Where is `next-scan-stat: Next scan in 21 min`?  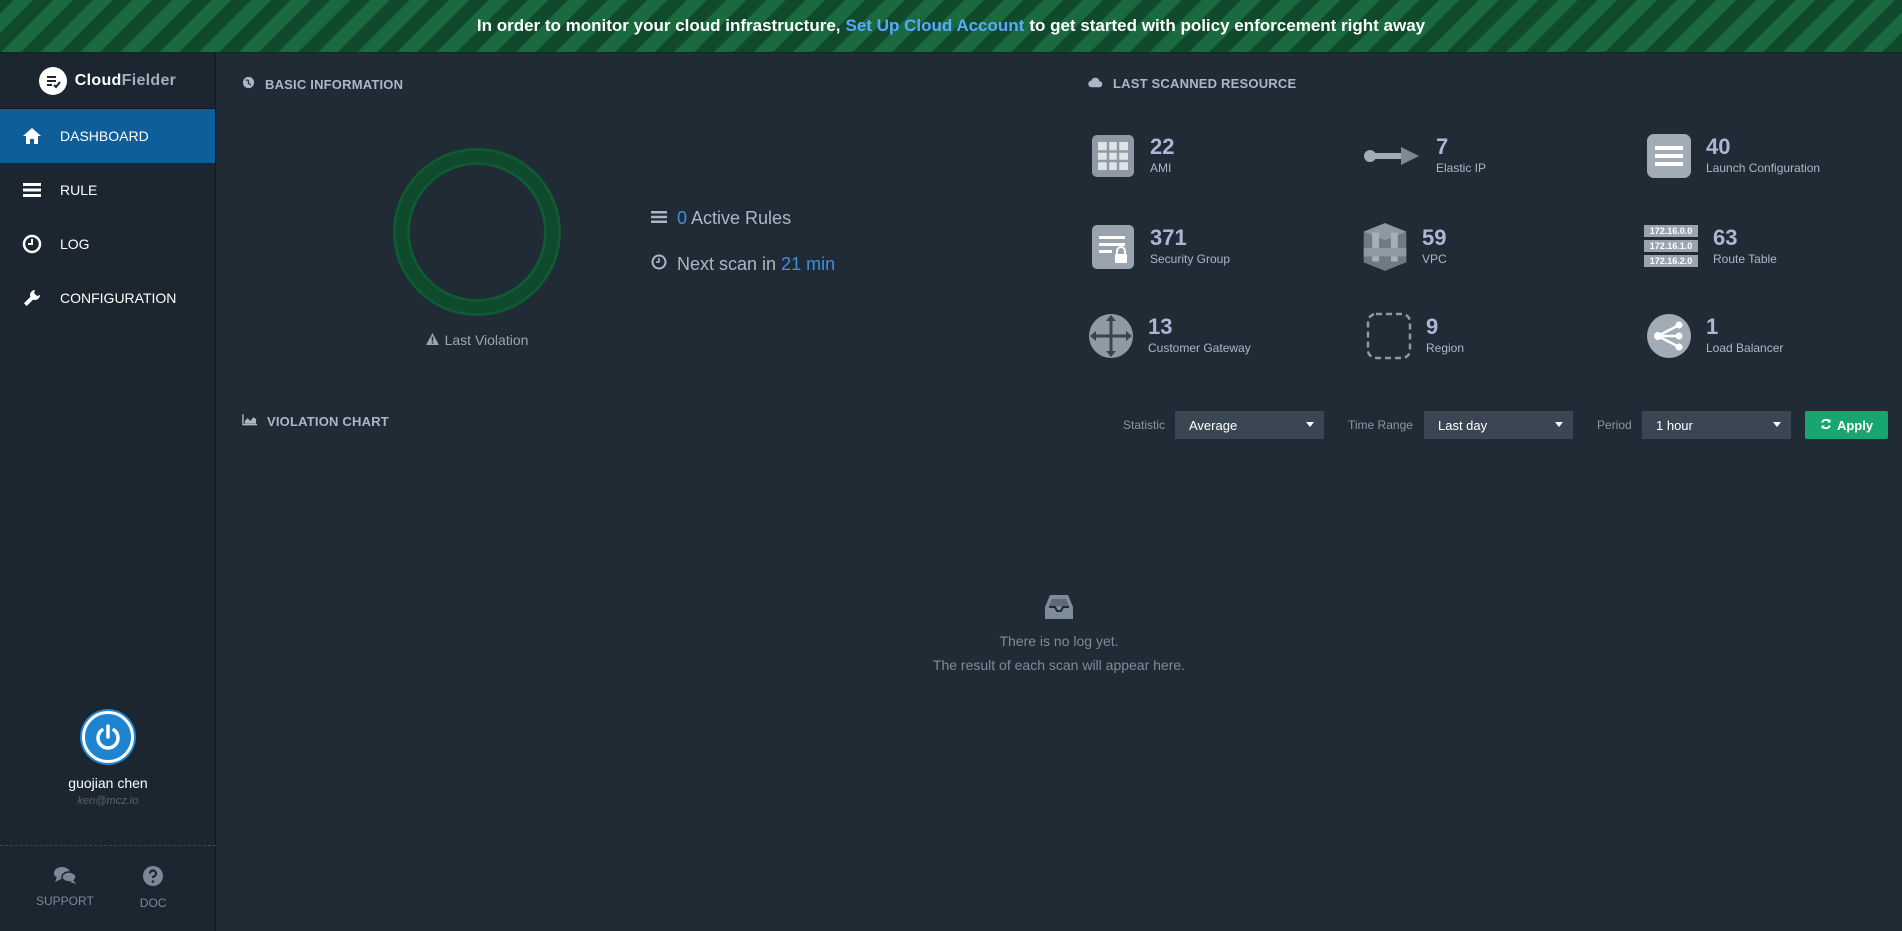 next-scan-stat: Next scan in 21 min is located at coordinates (743, 264).